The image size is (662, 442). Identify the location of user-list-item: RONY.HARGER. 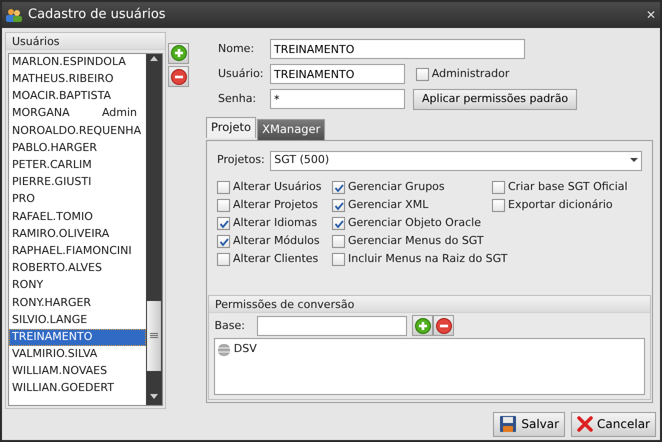
(77, 303).